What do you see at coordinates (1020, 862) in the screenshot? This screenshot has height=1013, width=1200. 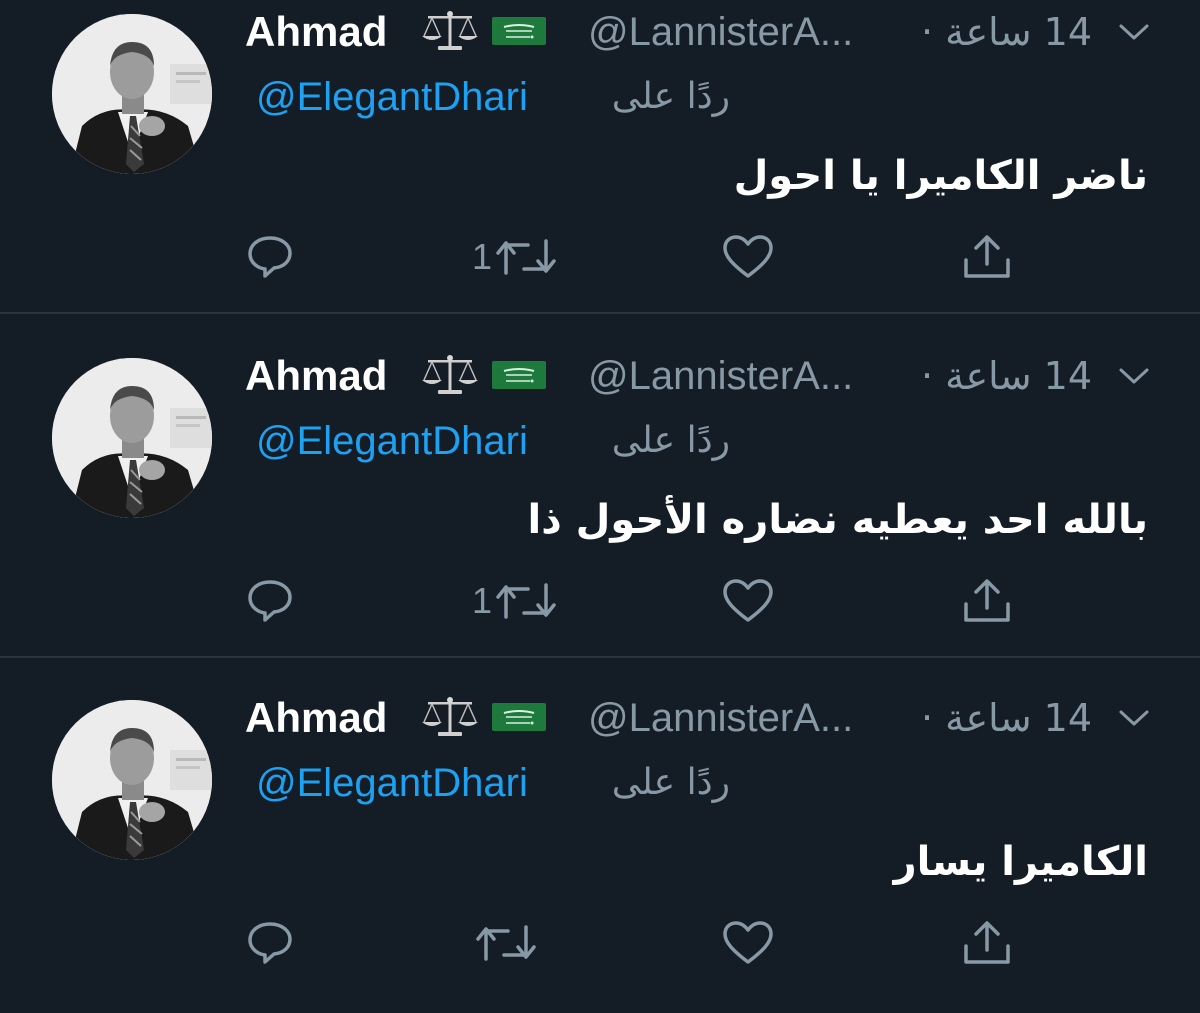 I see `tweet-text: الكاميرا يسار` at bounding box center [1020, 862].